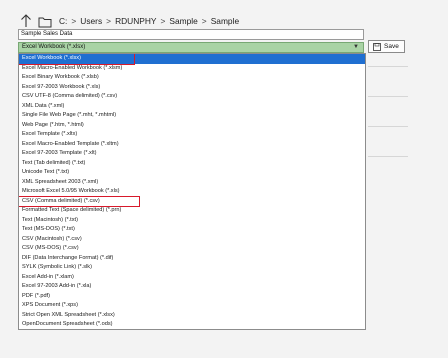 The width and height of the screenshot is (448, 358). I want to click on file-type-option: XML Spreadsheet 2003 (*.xml), so click(192, 183).